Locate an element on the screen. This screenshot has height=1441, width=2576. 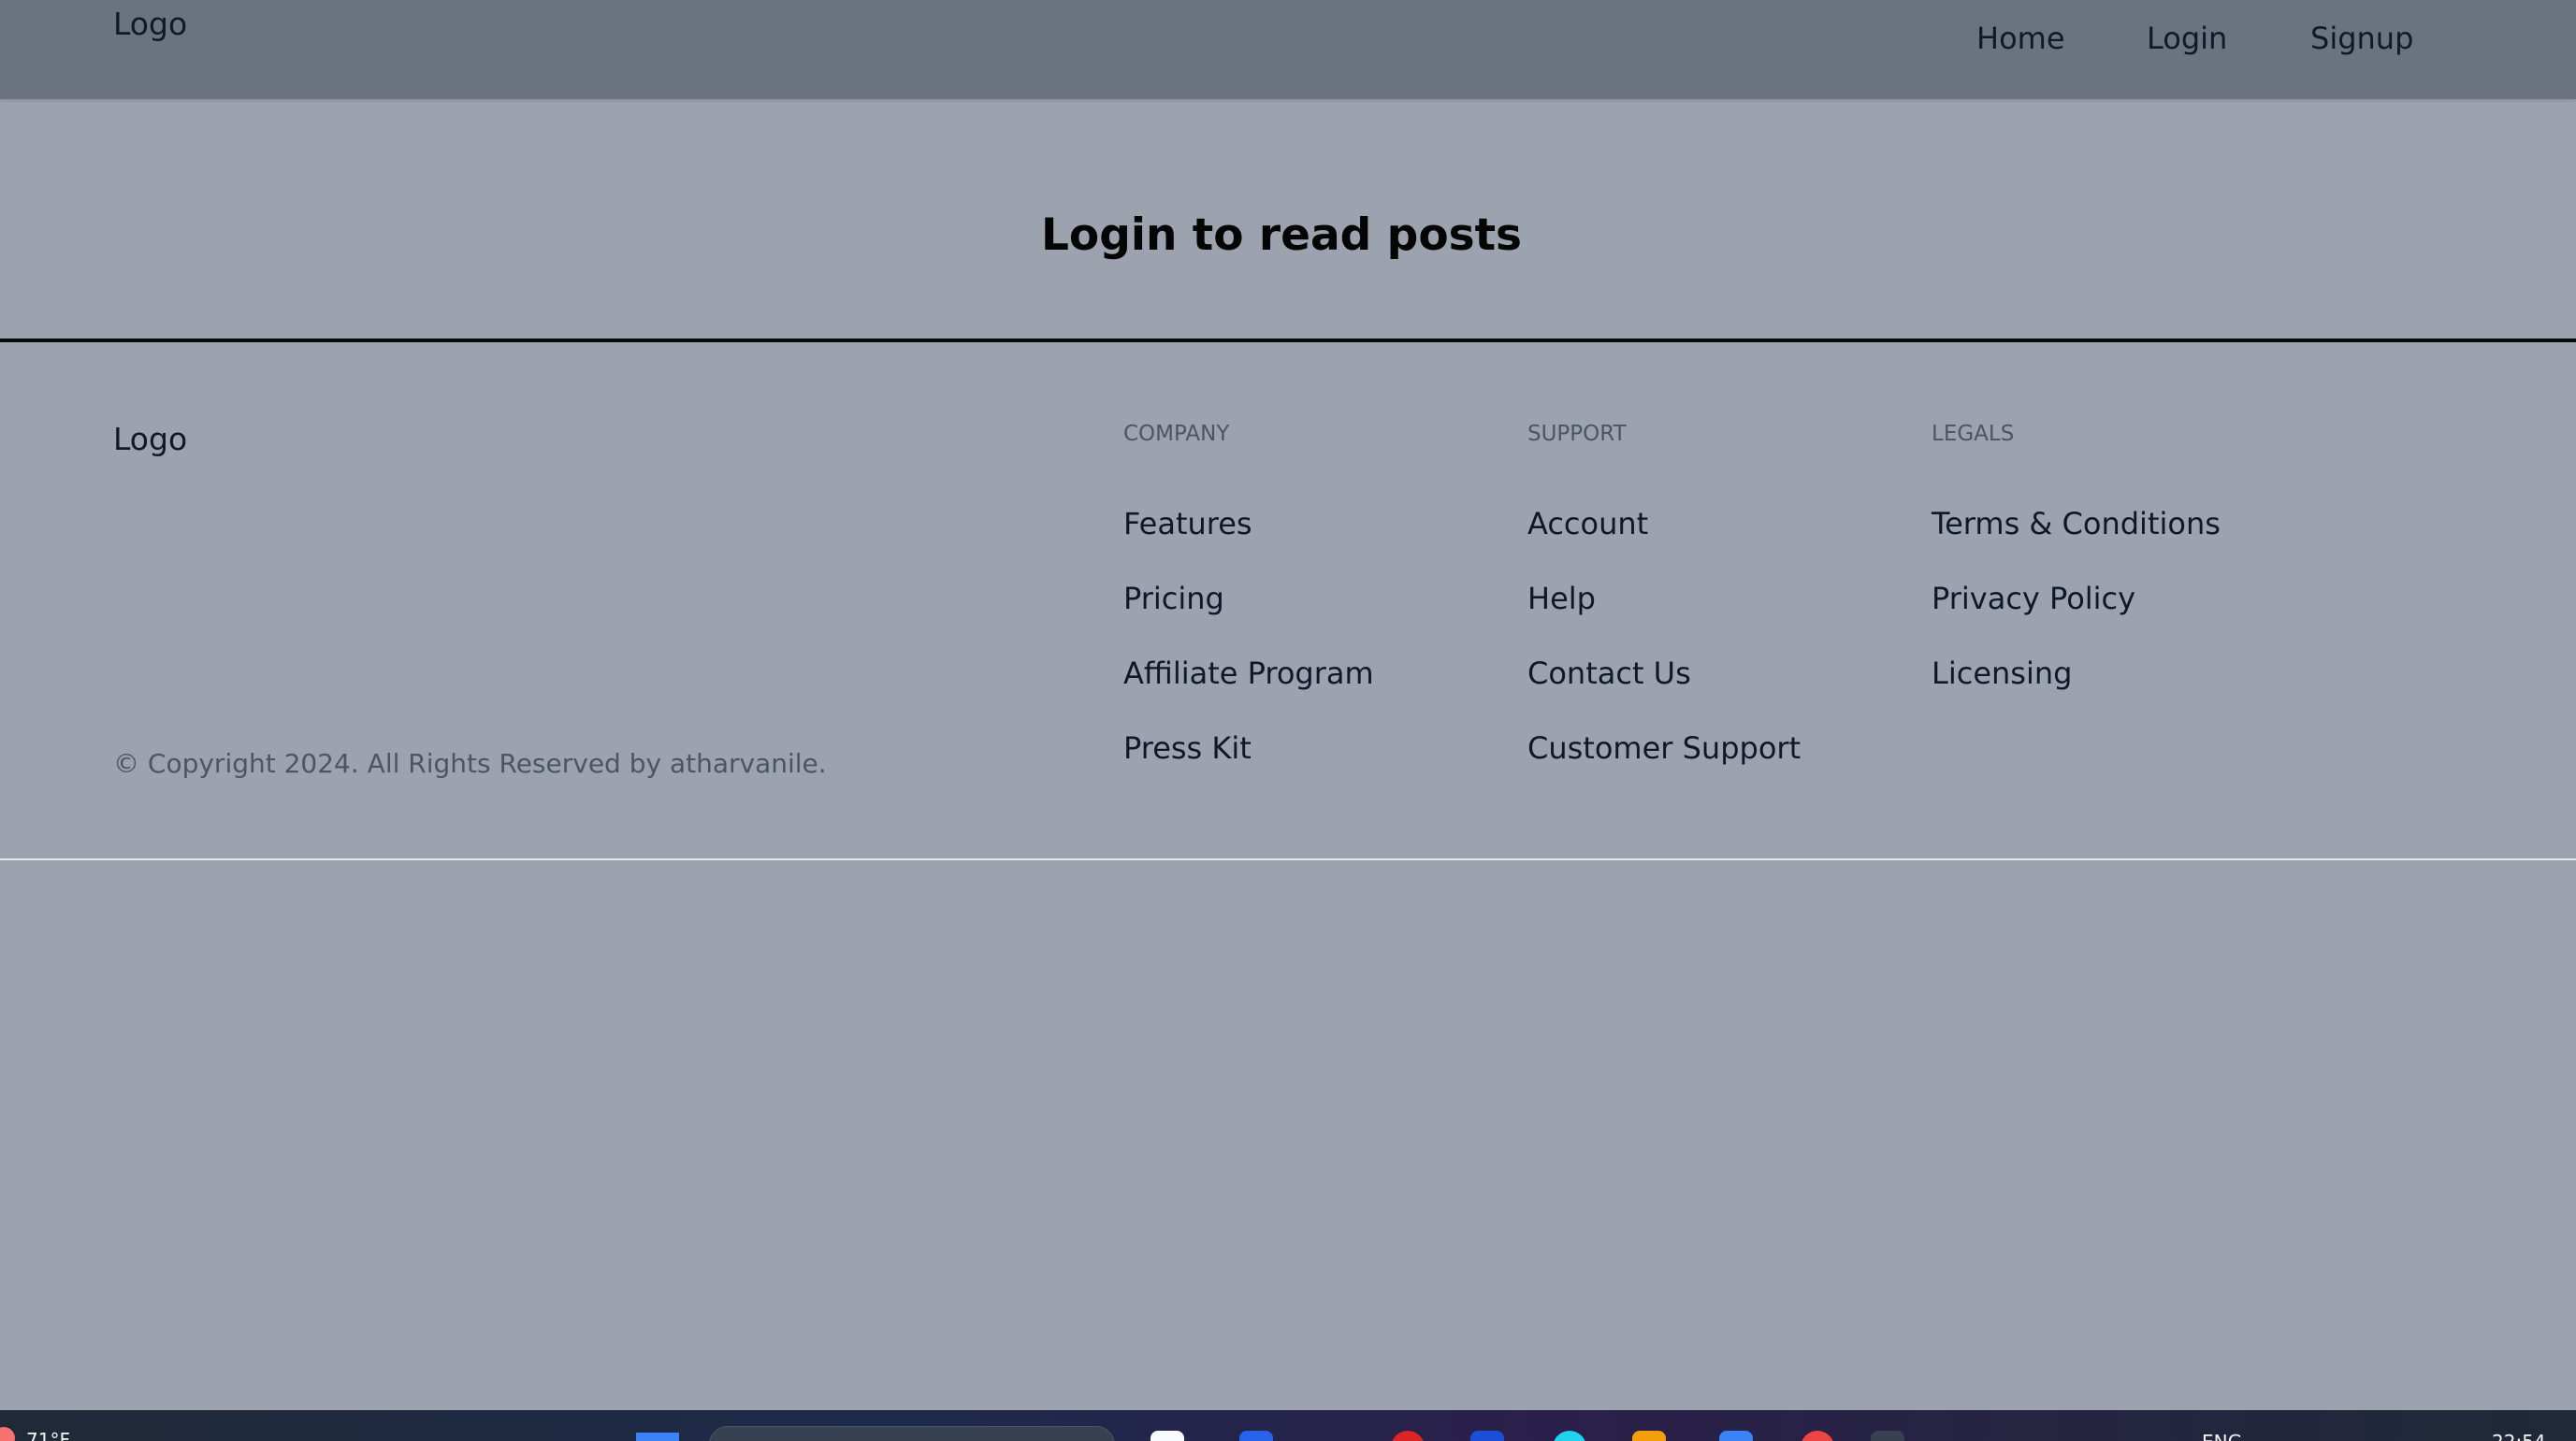
chat-app-icon is located at coordinates (1569, 1436).